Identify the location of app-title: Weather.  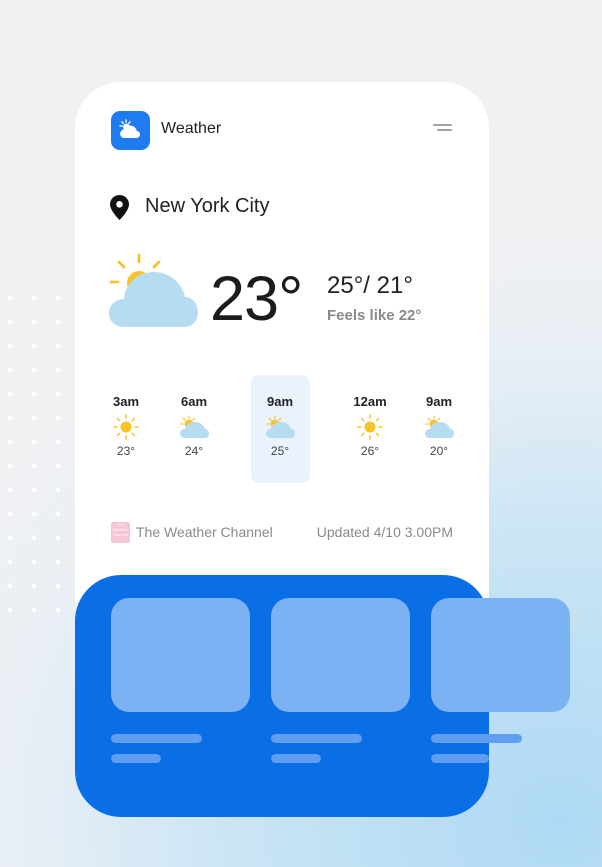
(191, 128).